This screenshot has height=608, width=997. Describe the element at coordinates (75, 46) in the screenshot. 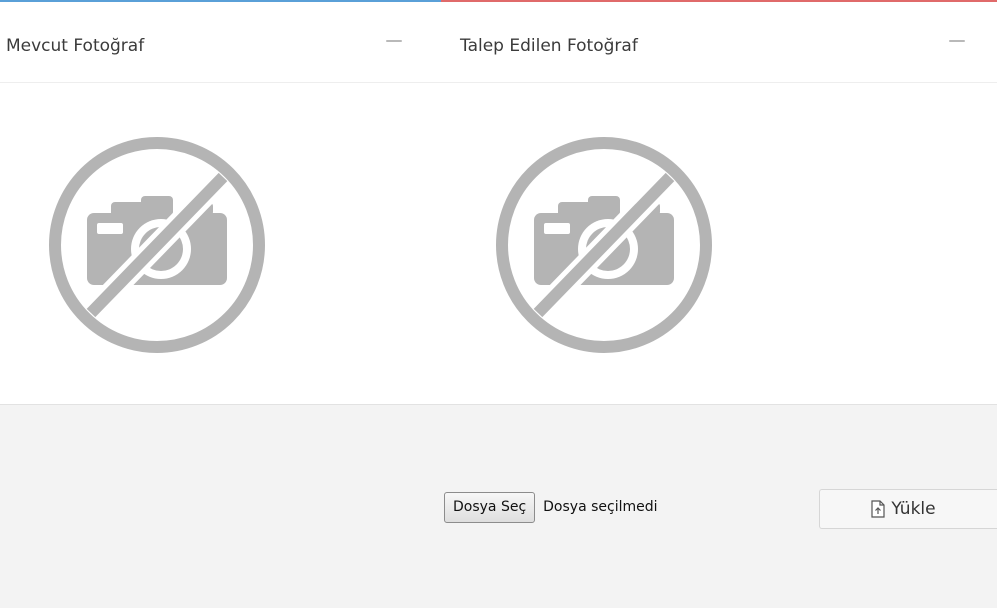

I see `panel-title: Mevcut Fotoğraf` at that location.